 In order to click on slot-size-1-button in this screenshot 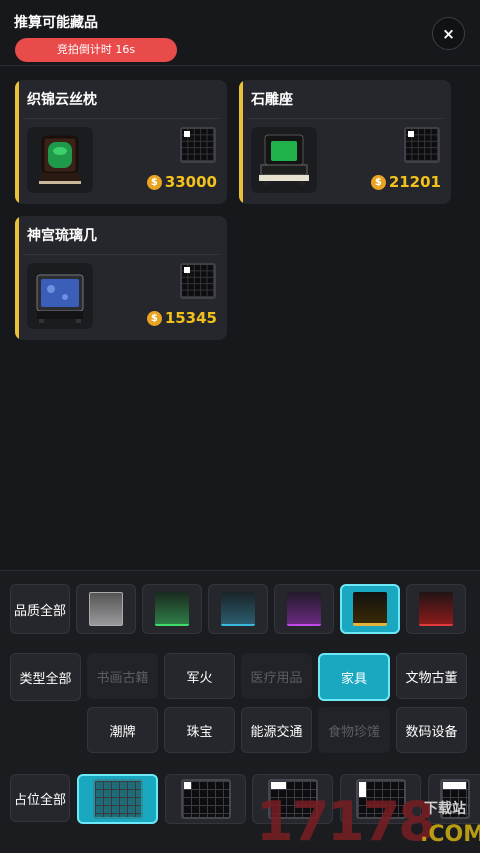, I will do `click(117, 799)`.